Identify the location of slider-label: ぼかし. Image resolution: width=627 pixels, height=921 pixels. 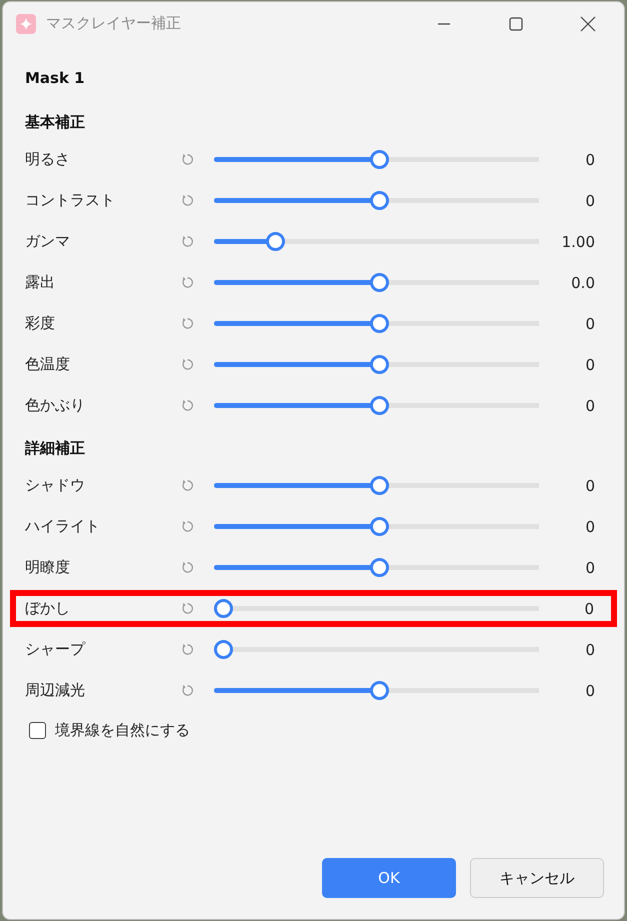
(48, 608).